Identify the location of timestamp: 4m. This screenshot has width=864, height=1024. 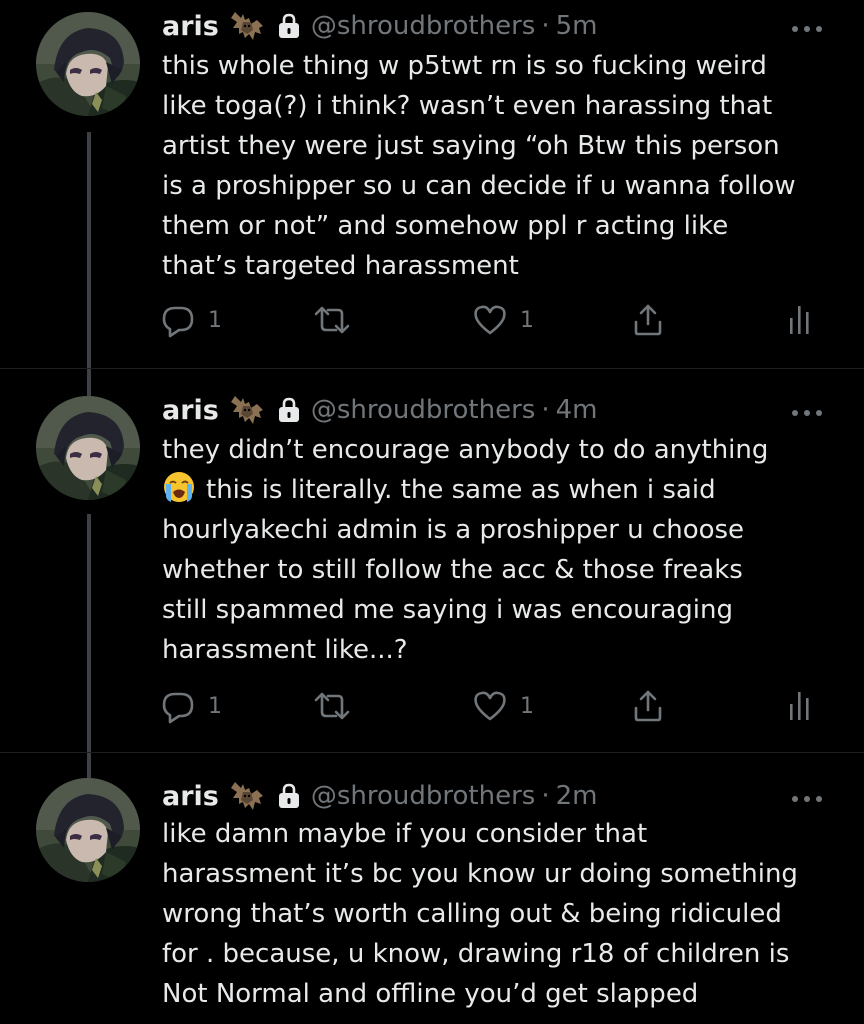
(577, 410).